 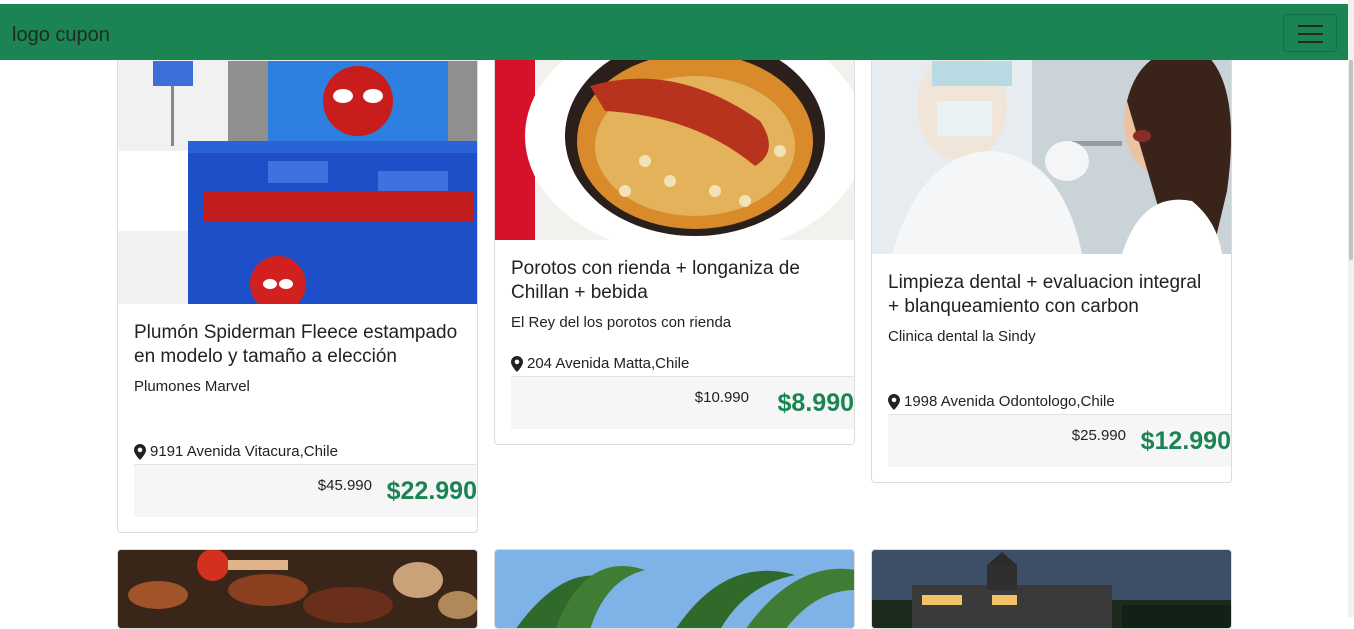 I want to click on palm-trees-image, so click(x=674, y=589).